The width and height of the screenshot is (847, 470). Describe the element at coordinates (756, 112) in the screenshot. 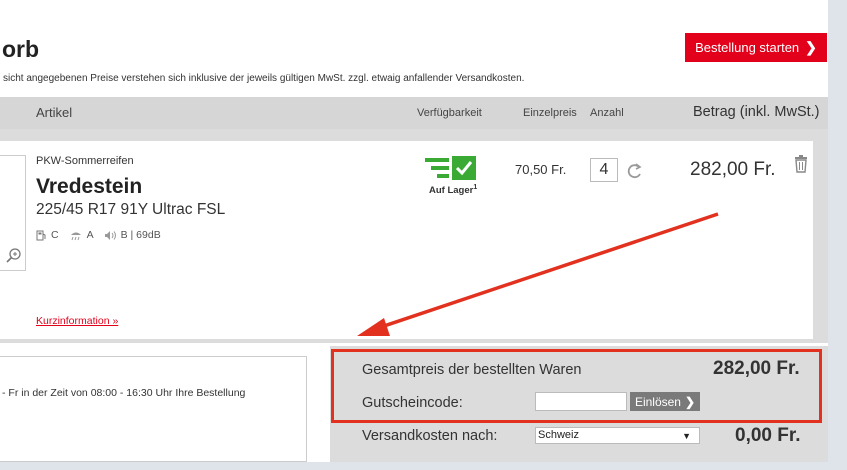

I see `column-header-amount: Betrag (inkl. MwSt.)` at that location.